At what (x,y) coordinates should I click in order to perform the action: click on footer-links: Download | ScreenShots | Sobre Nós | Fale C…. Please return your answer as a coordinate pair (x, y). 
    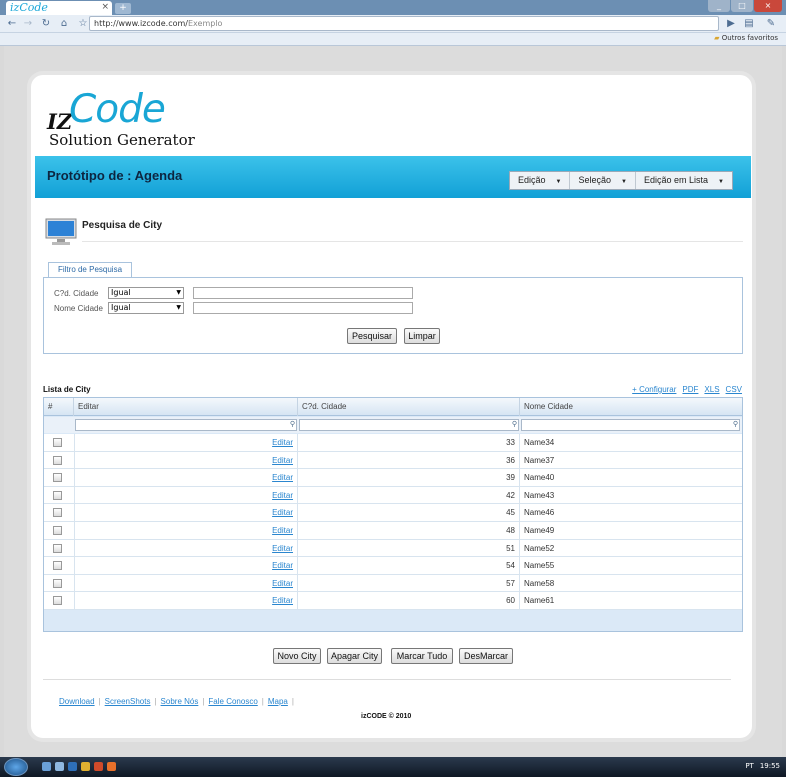
    Looking at the image, I should click on (176, 701).